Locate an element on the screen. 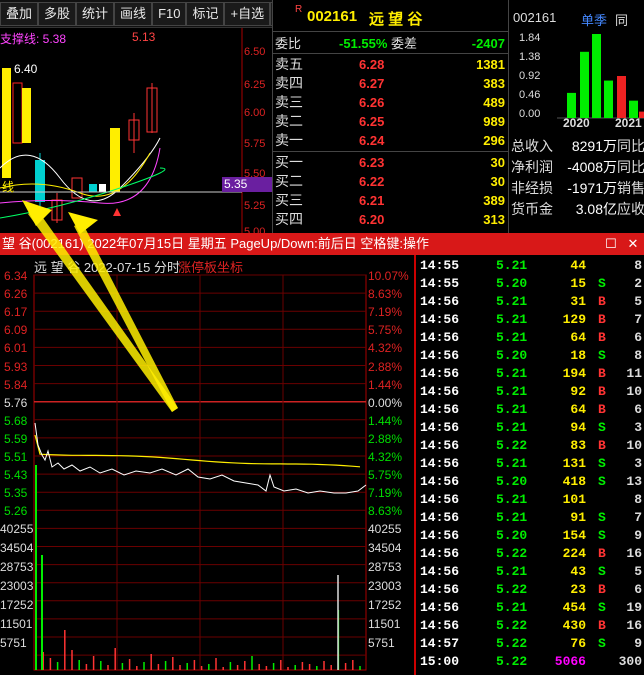 This screenshot has height=675, width=644. tick-volume: 129 is located at coordinates (574, 319).